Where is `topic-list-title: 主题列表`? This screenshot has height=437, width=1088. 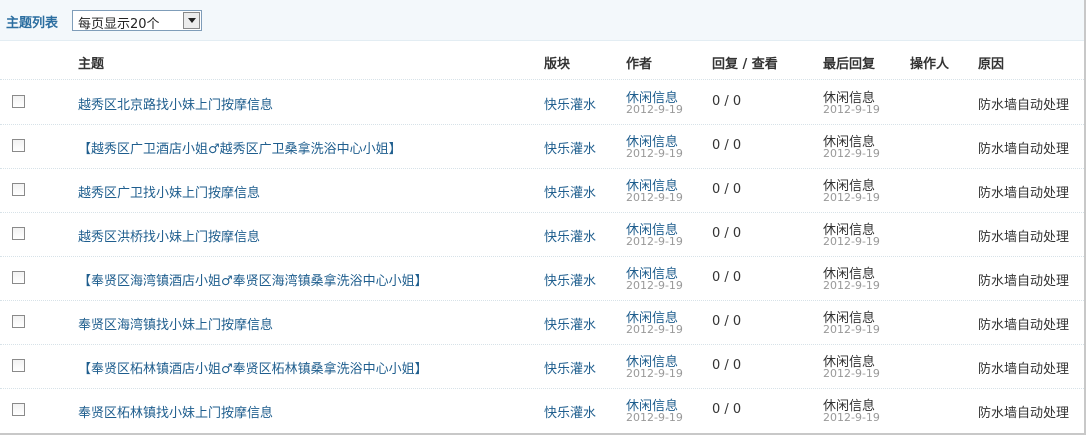 topic-list-title: 主题列表 is located at coordinates (32, 23).